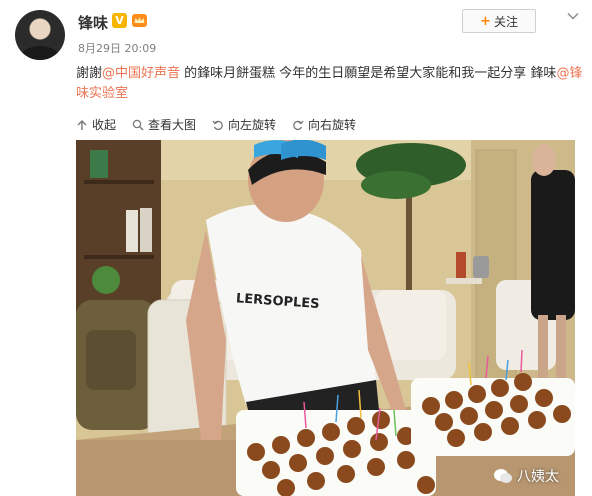 The height and width of the screenshot is (496, 592). What do you see at coordinates (138, 124) in the screenshot?
I see `zoom-icon` at bounding box center [138, 124].